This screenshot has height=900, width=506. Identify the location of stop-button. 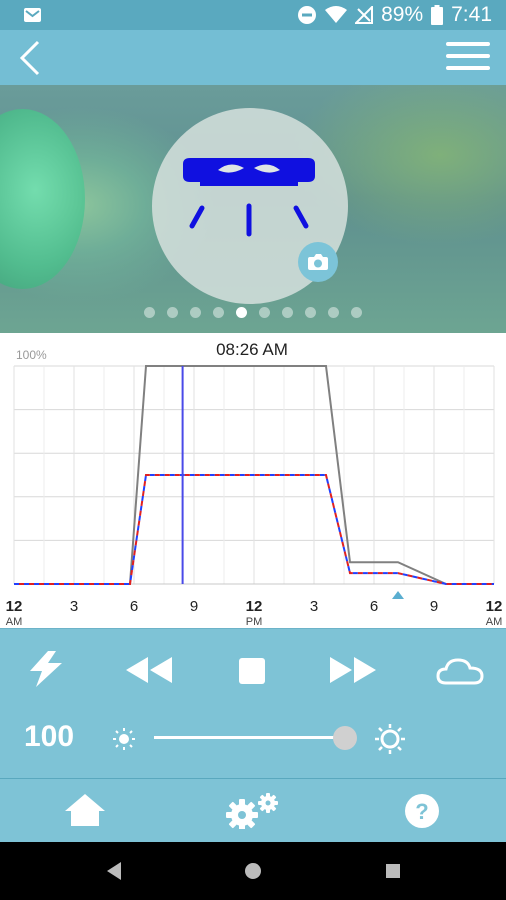
(252, 673).